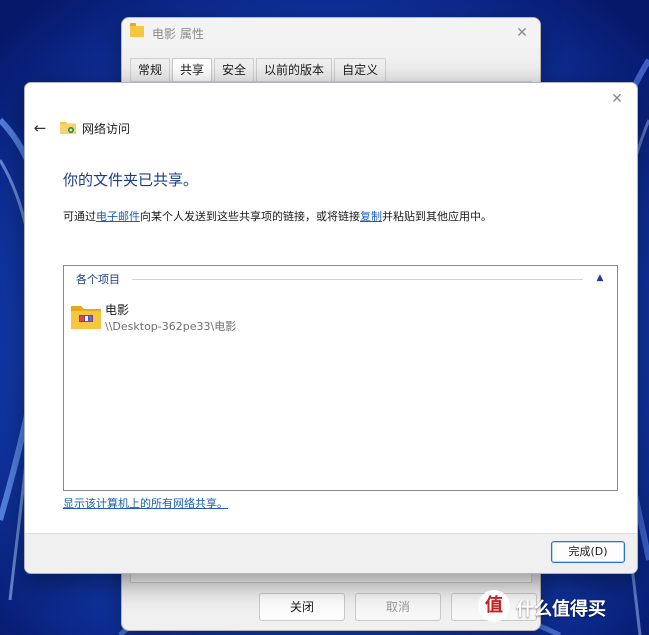  Describe the element at coordinates (561, 609) in the screenshot. I see `watermark-text: 什么值得买` at that location.